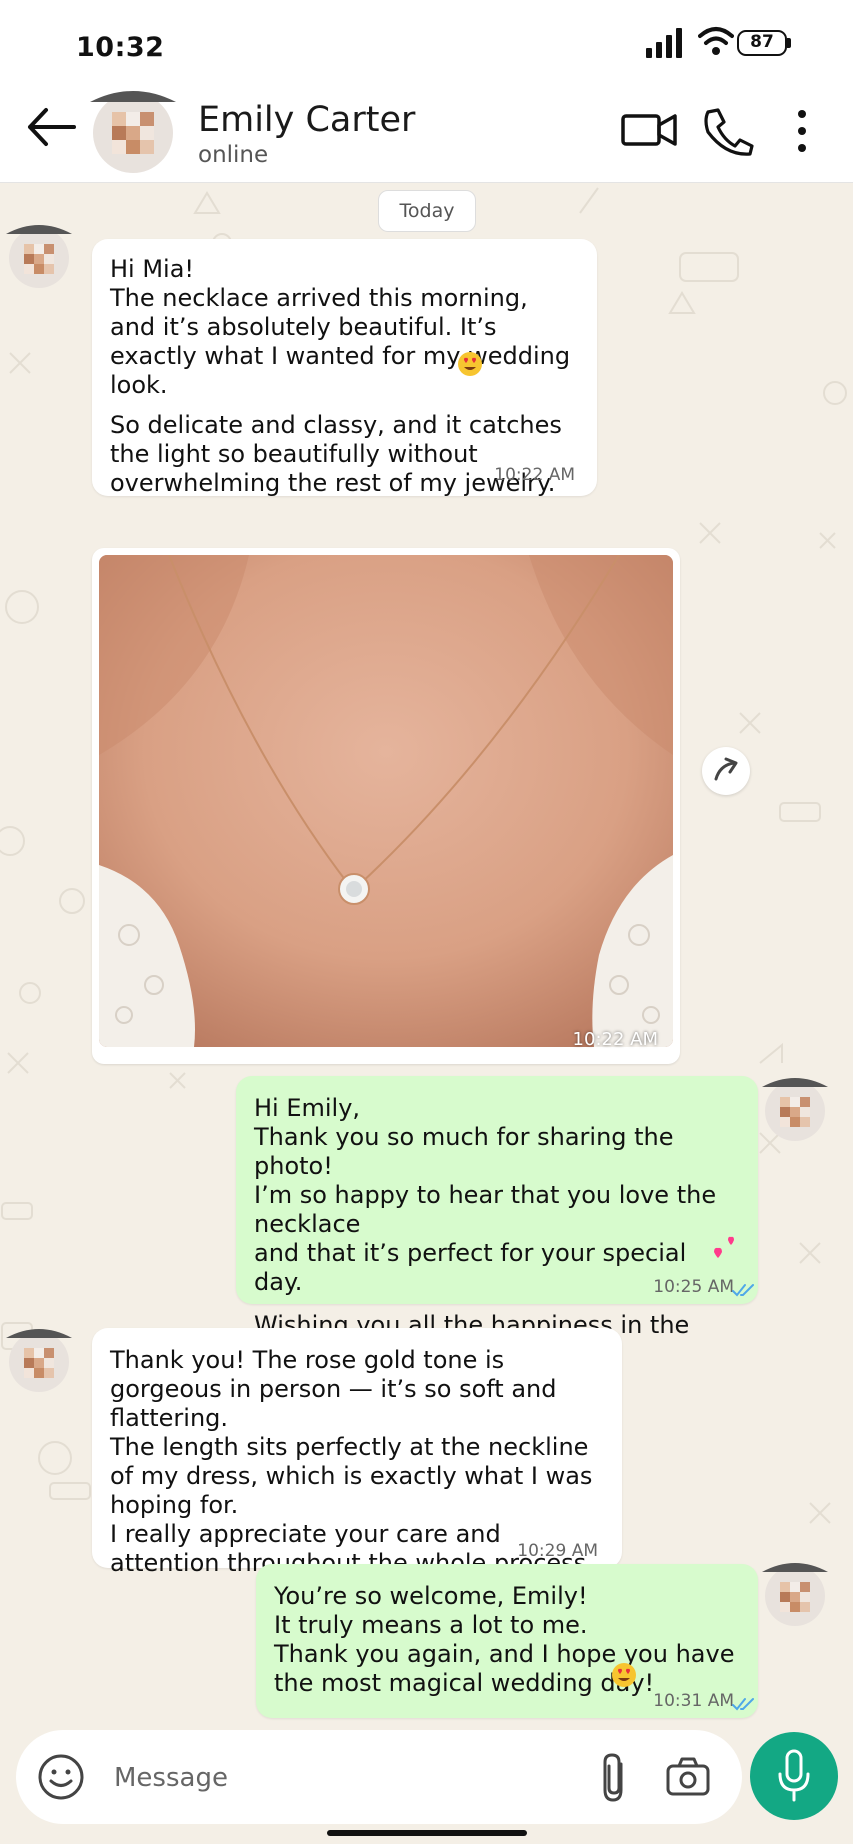  I want to click on battery-indicator: 87, so click(762, 43).